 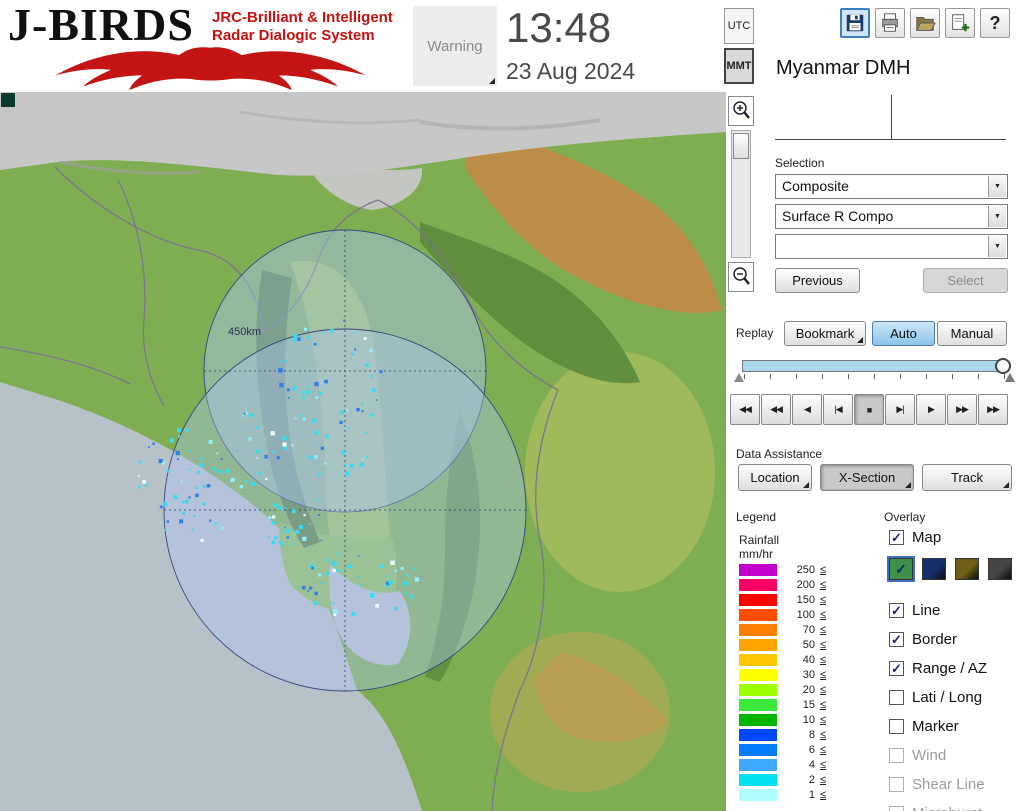 What do you see at coordinates (782, 644) in the screenshot?
I see `legend-row: 50 ≤` at bounding box center [782, 644].